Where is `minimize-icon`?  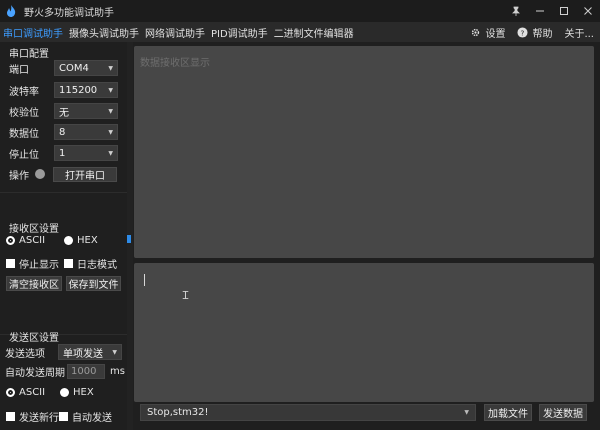
minimize-icon is located at coordinates (540, 11).